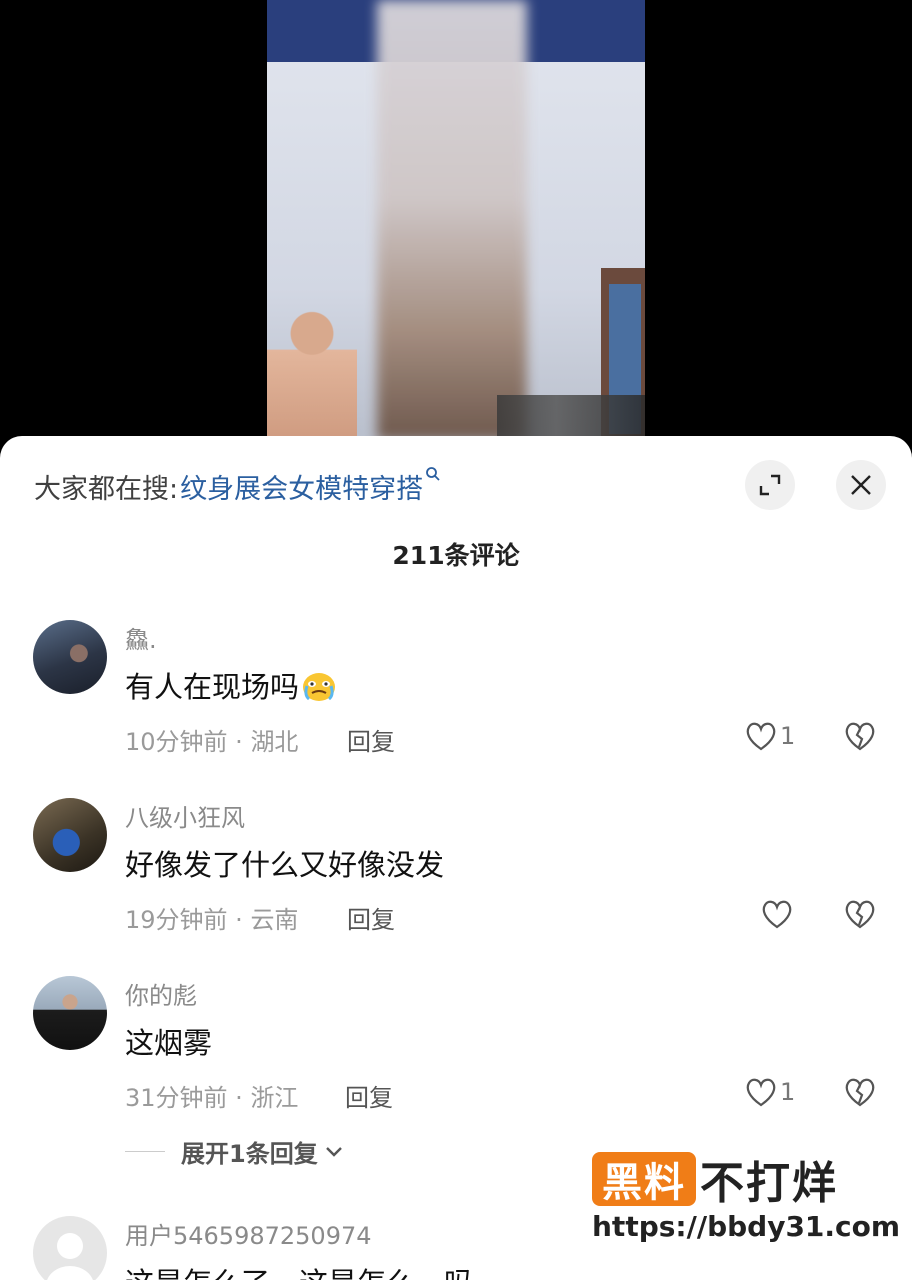 The image size is (912, 1280). I want to click on like-button, so click(777, 914).